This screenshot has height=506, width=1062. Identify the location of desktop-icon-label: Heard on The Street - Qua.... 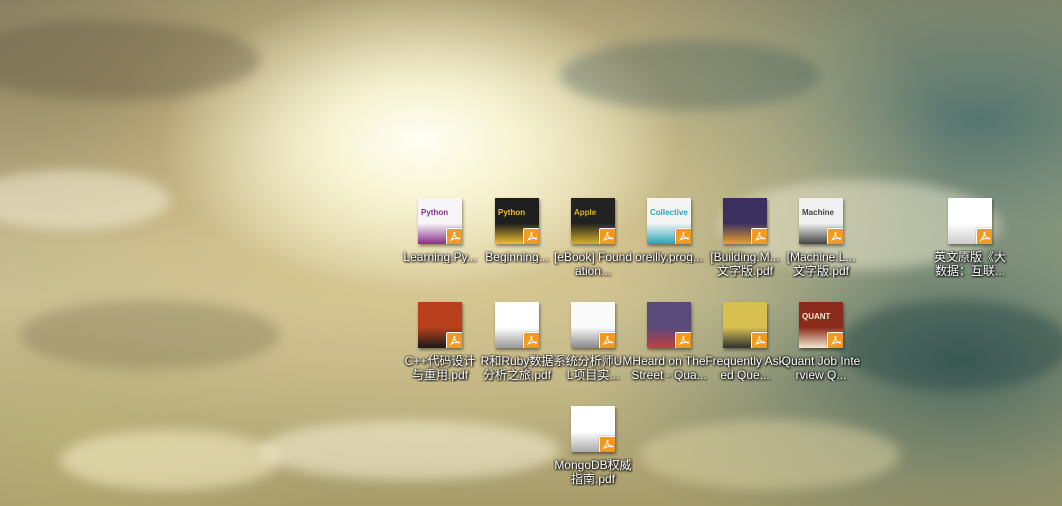
(669, 368).